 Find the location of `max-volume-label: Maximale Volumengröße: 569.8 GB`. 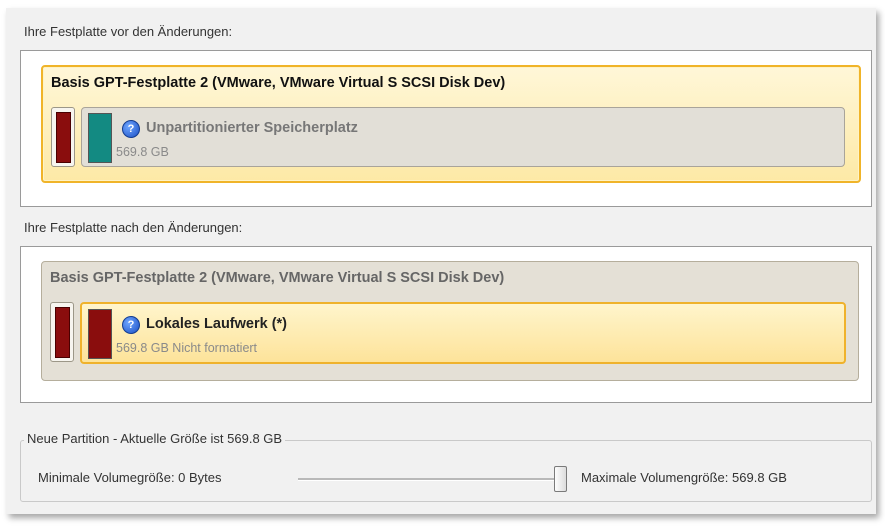

max-volume-label: Maximale Volumengröße: 569.8 GB is located at coordinates (684, 477).